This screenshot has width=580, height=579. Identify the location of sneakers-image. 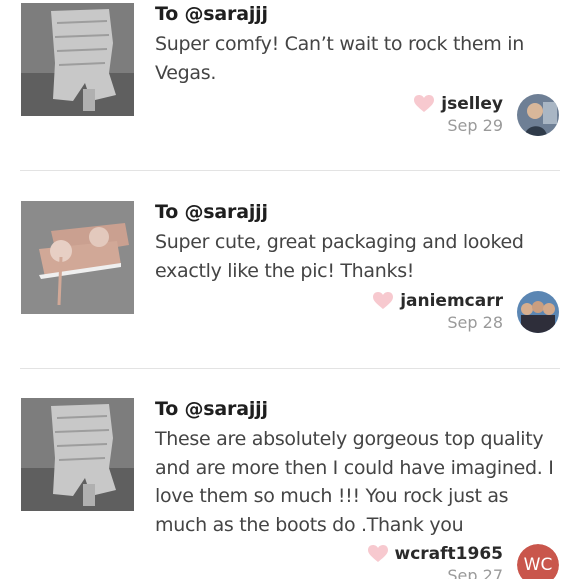
(77, 257).